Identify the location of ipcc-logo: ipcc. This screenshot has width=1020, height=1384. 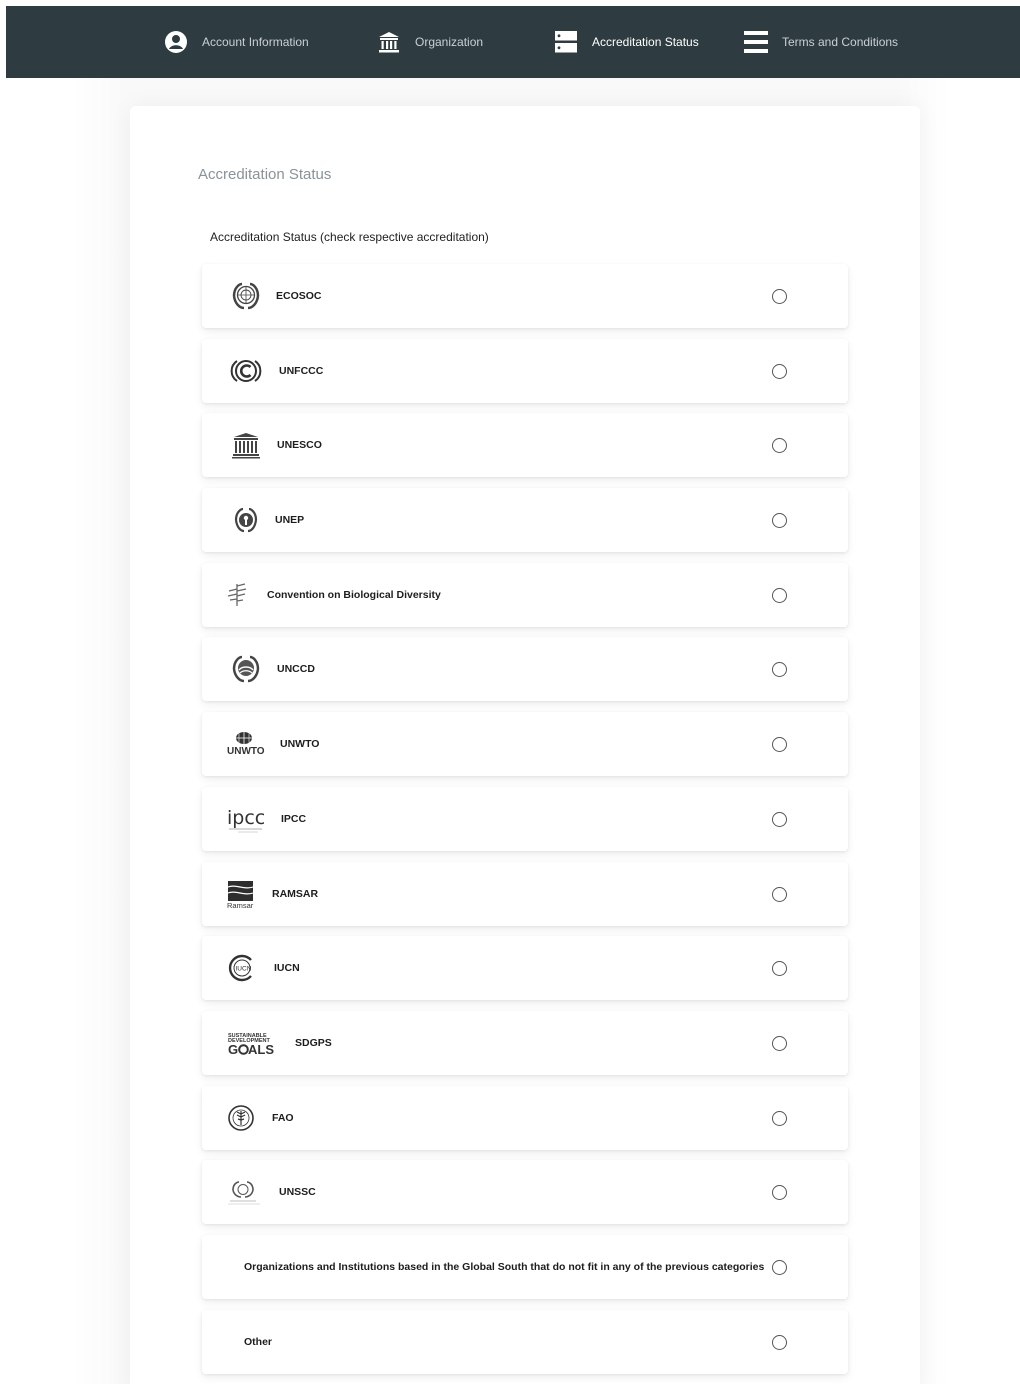
(246, 819).